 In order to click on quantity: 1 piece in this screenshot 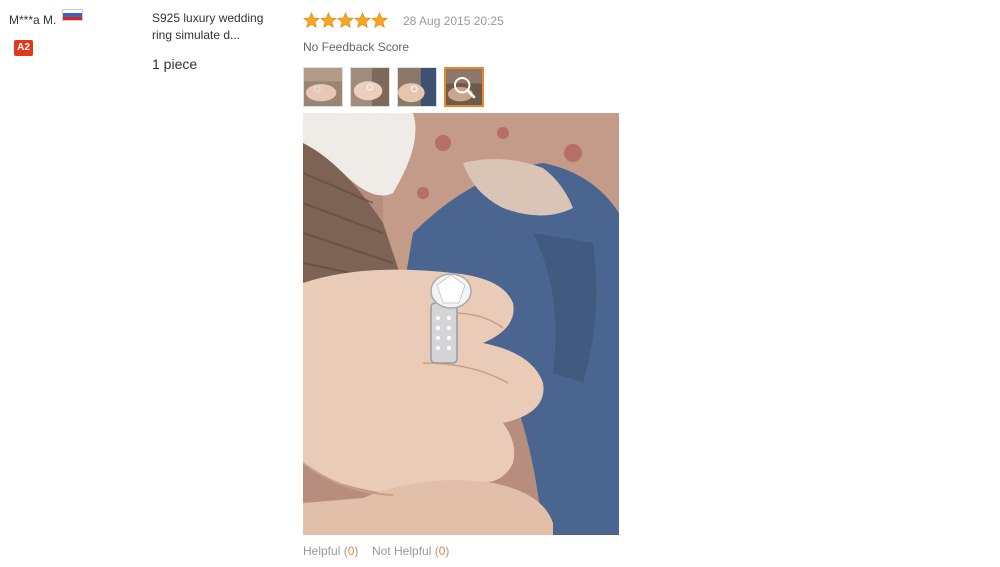, I will do `click(175, 64)`.